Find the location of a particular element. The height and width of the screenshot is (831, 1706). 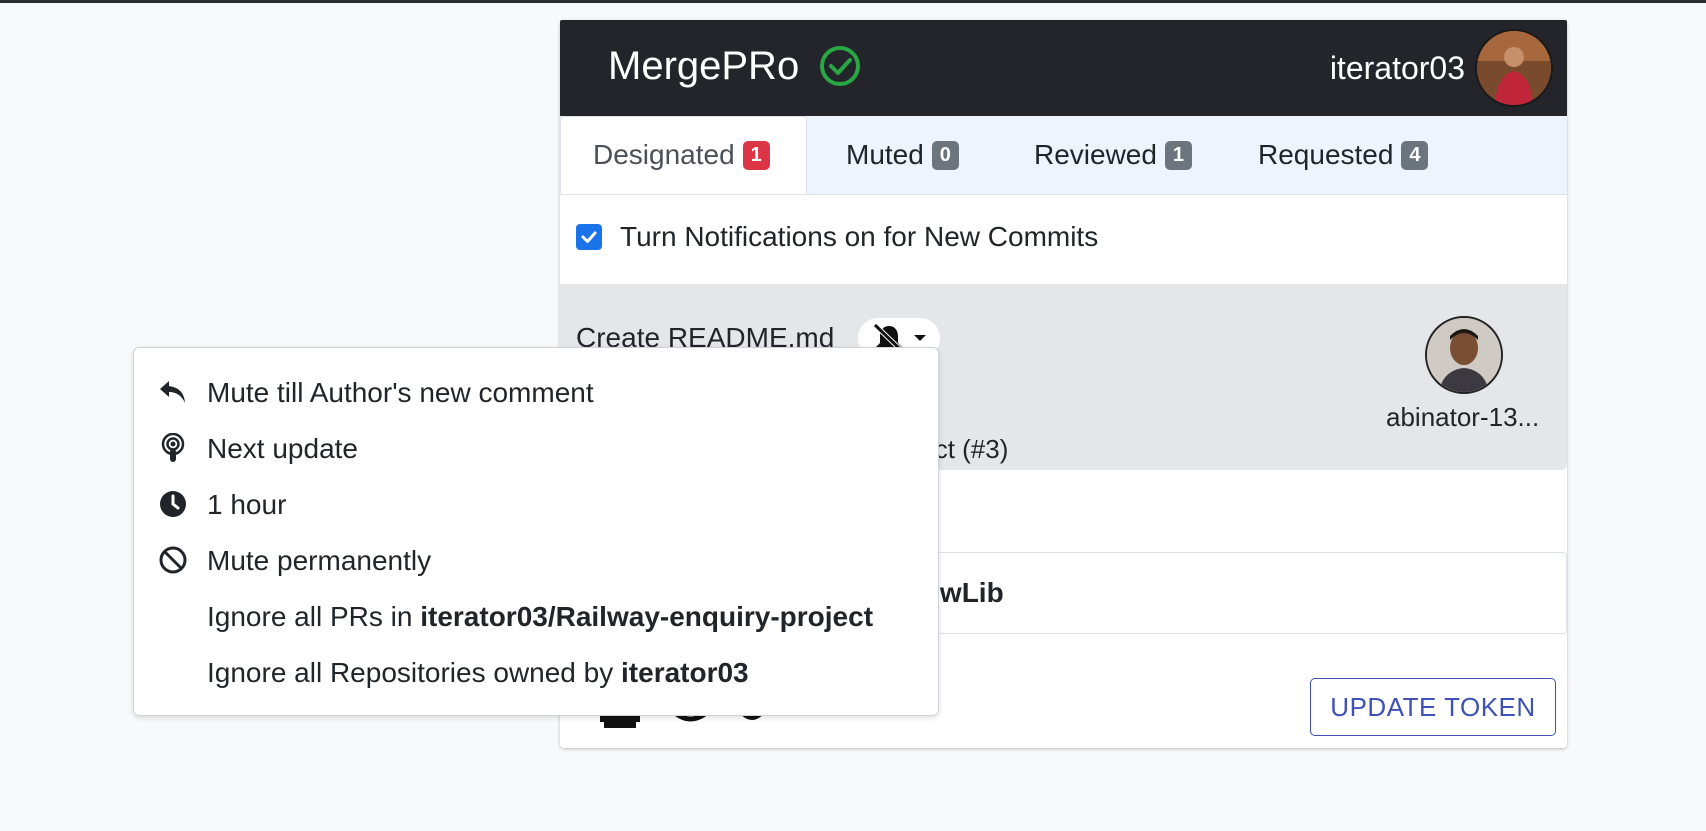

notifications-checkbox is located at coordinates (589, 237).